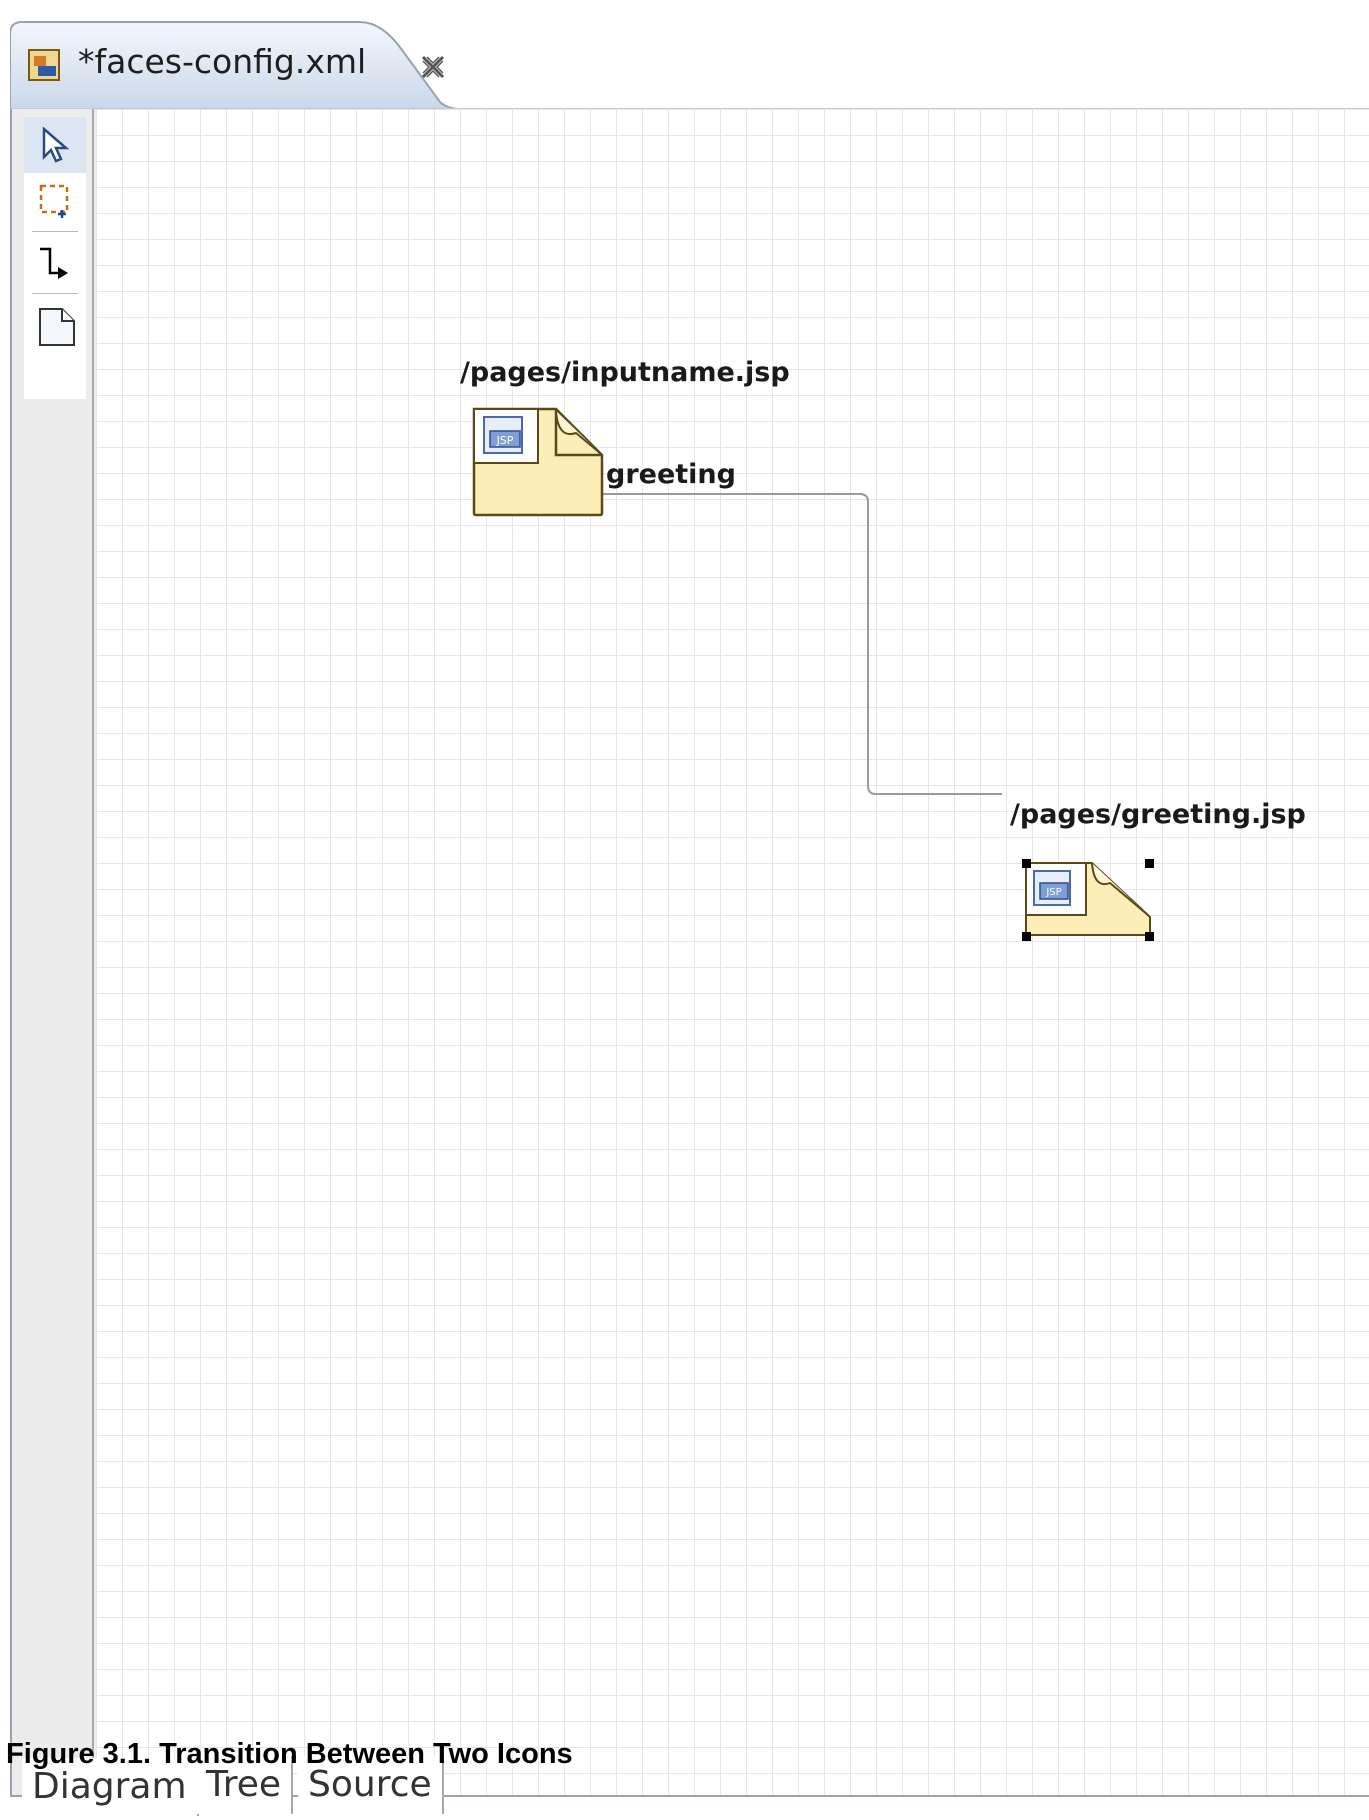 The height and width of the screenshot is (1820, 1369). Describe the element at coordinates (684, 55) in the screenshot. I see `editor-tab-strip: *faces-config.xml` at that location.